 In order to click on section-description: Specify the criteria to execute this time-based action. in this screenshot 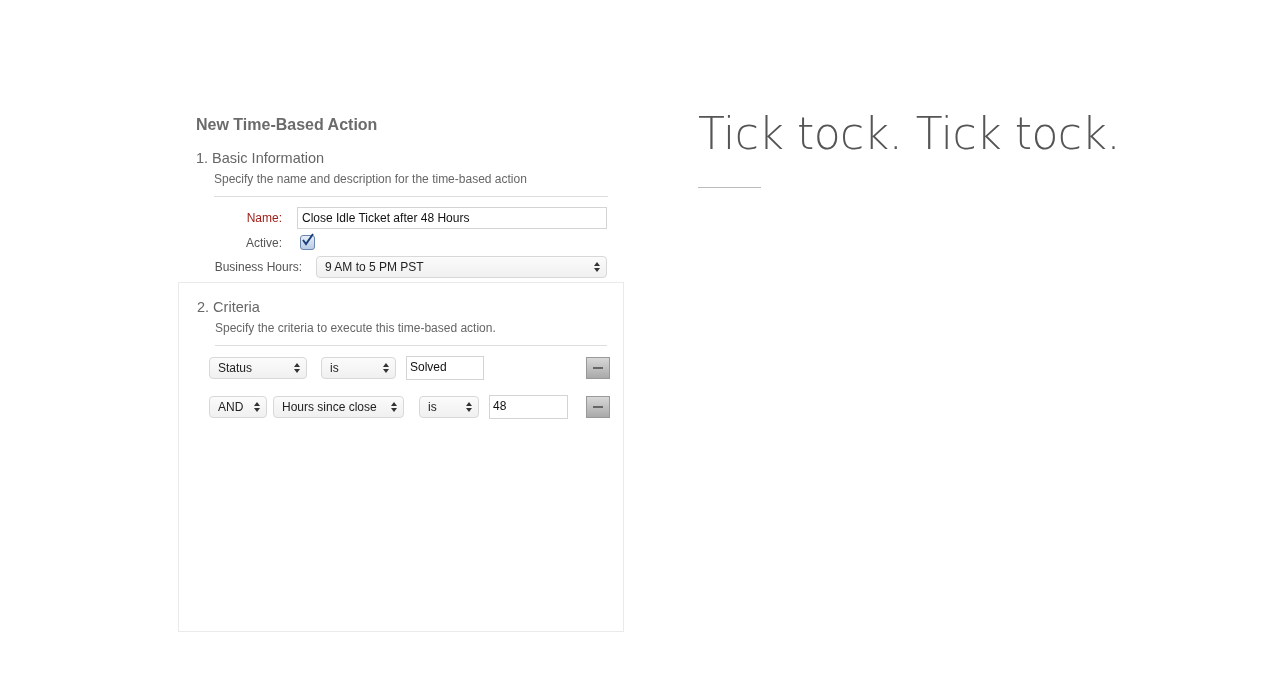, I will do `click(355, 328)`.